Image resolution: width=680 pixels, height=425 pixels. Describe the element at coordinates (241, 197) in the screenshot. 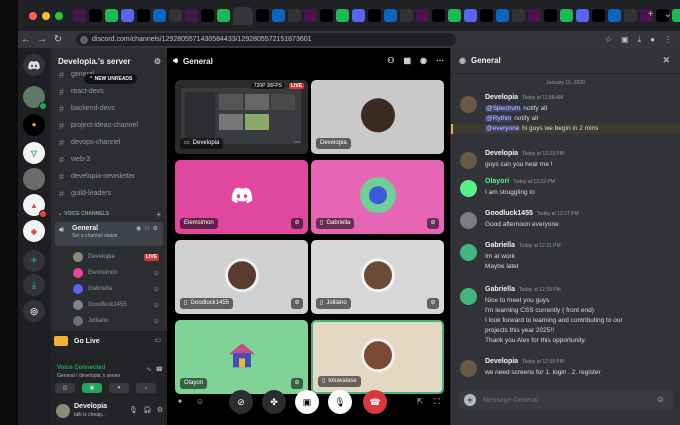

I see `video-tile-elemsimon: Elemsimon ⊘` at that location.